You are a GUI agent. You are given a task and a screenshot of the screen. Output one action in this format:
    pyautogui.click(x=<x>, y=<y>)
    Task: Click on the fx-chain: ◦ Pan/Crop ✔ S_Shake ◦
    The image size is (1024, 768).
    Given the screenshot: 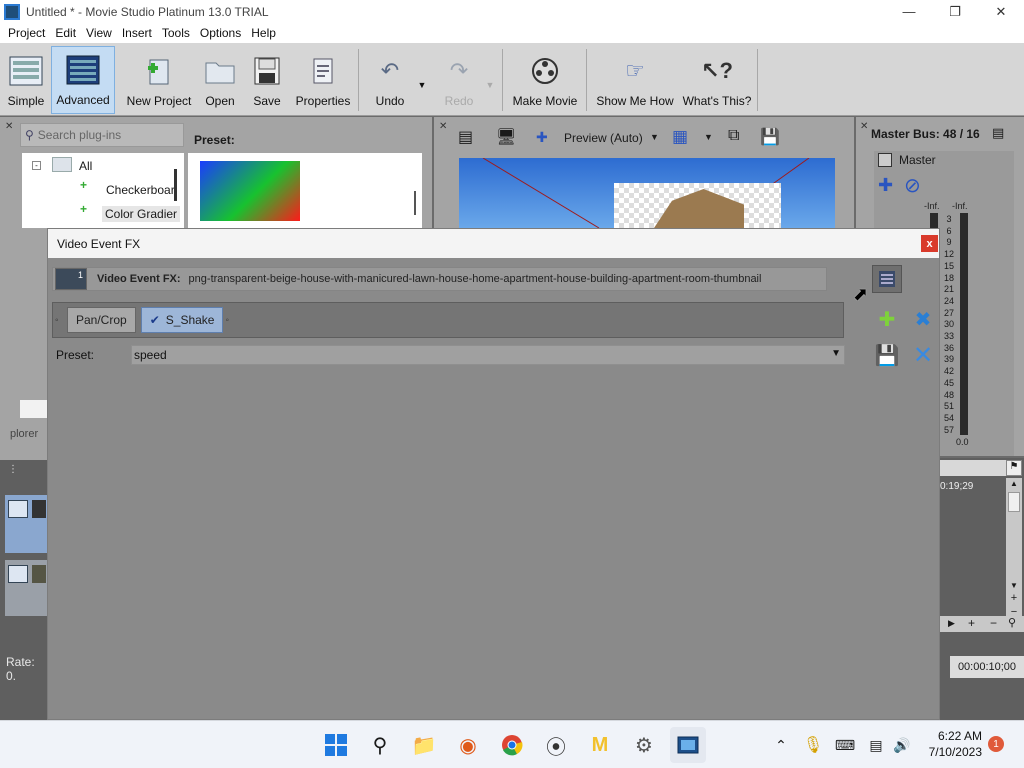 What is the action you would take?
    pyautogui.click(x=448, y=320)
    